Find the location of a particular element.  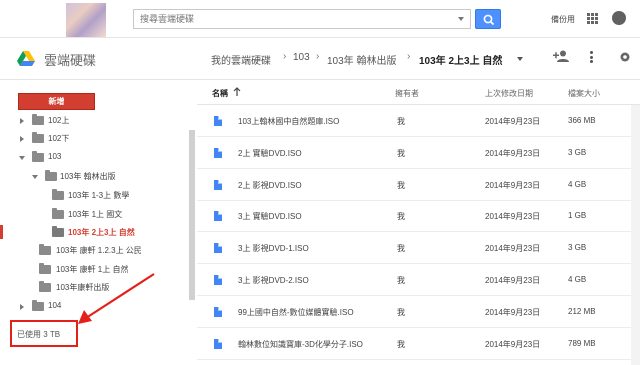

file-list-scrollbar is located at coordinates (635, 235).